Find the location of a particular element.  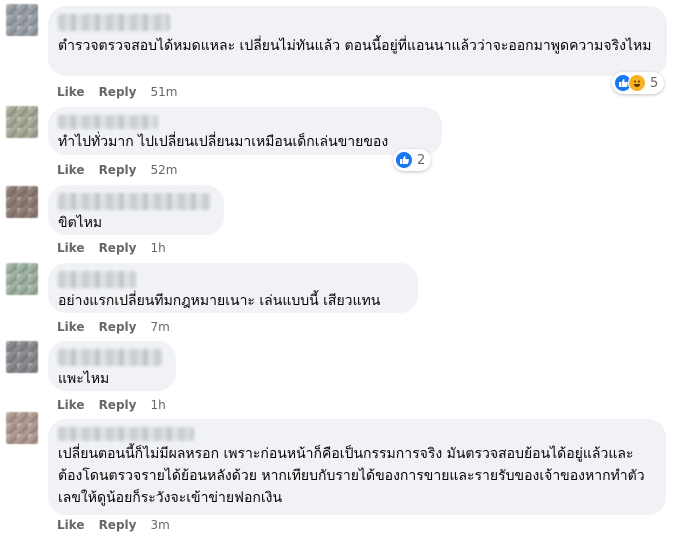

comment-actions: Like Reply 52m is located at coordinates (124, 170).